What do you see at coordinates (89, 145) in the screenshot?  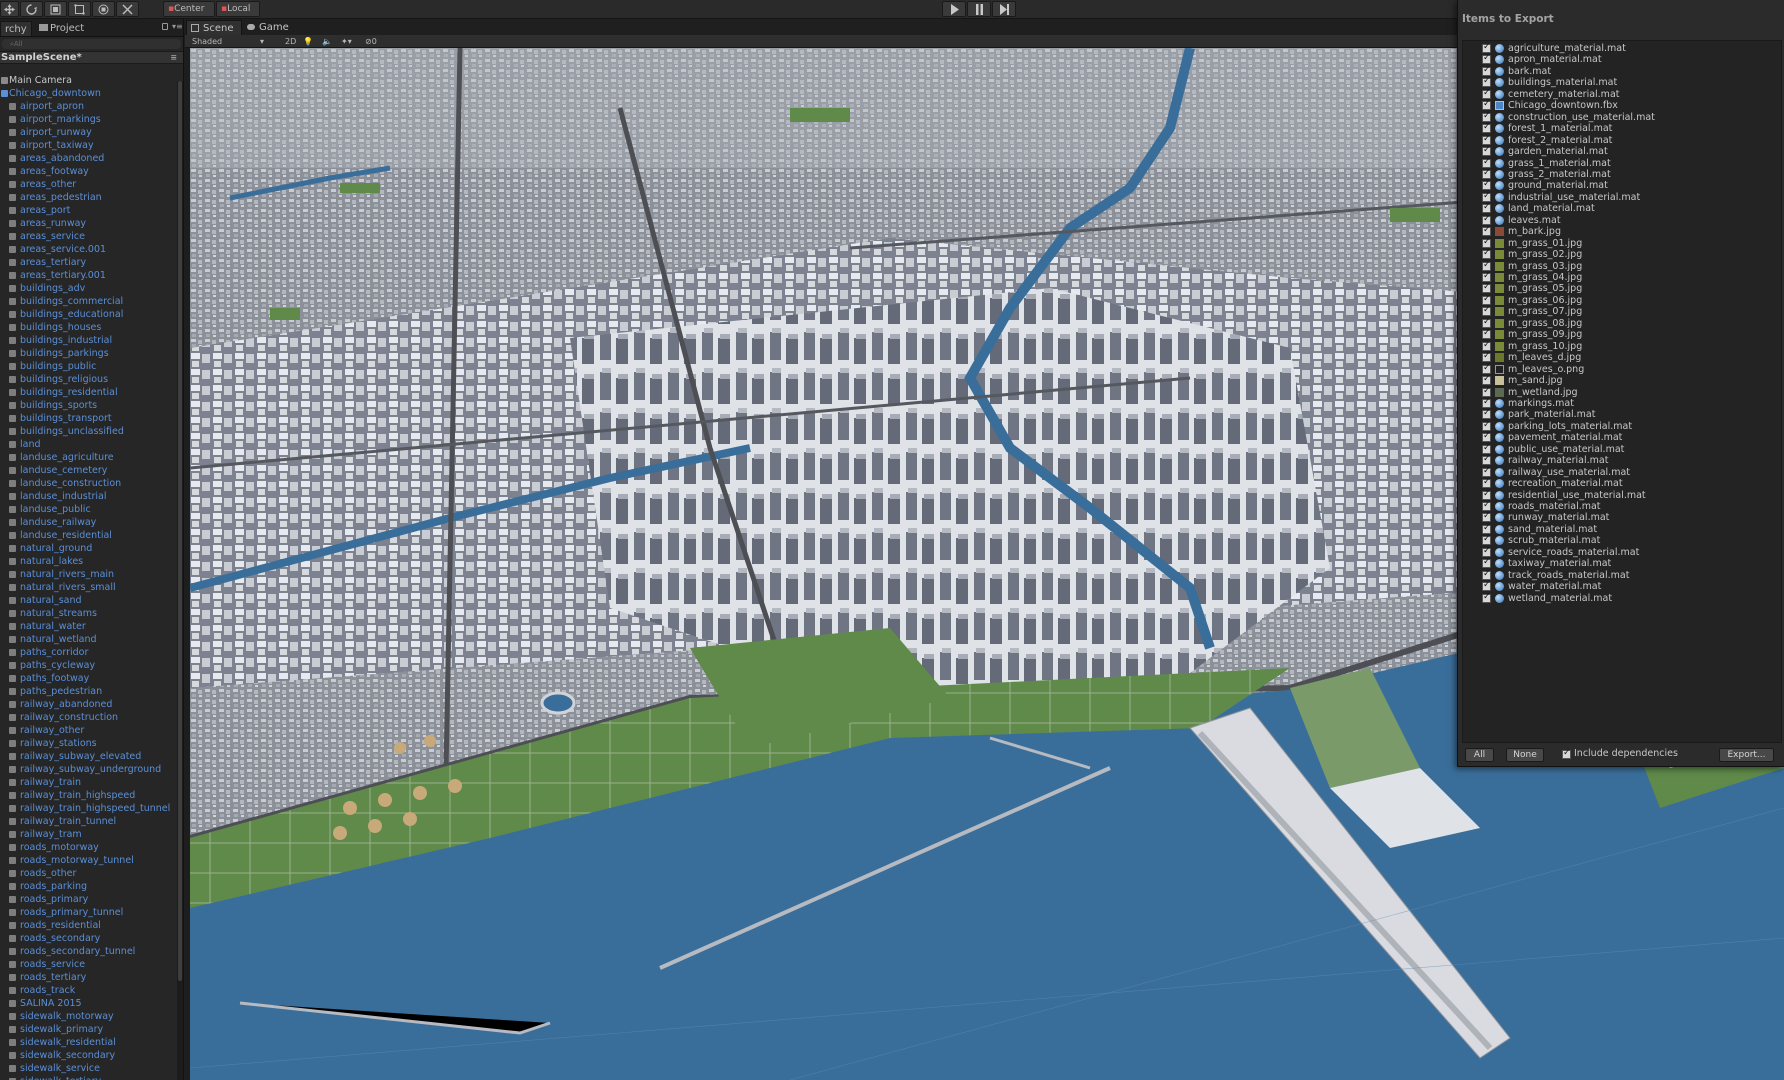 I see `hierarchy-item: airport_taxiway` at bounding box center [89, 145].